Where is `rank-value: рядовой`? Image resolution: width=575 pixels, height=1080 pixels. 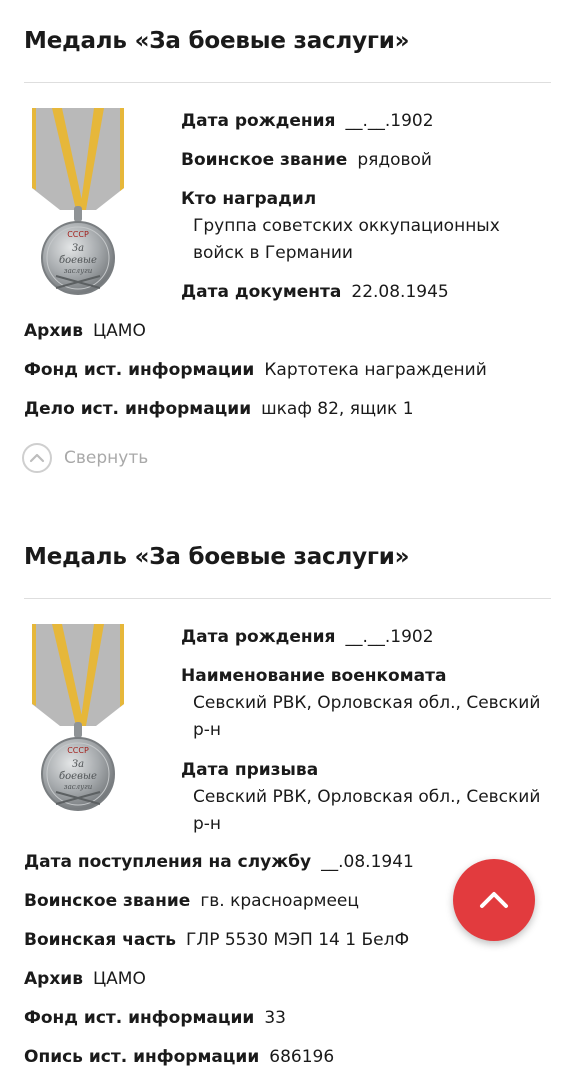 rank-value: рядовой is located at coordinates (394, 160).